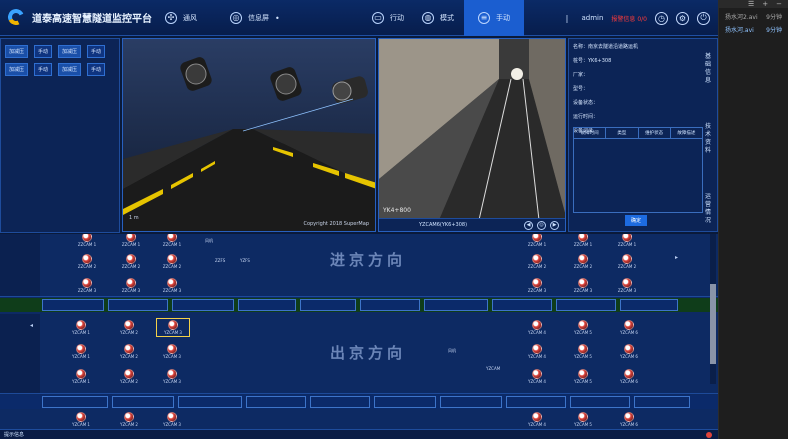  Describe the element at coordinates (710, 69) in the screenshot. I see `tab-basic-info: 基础信息` at that location.